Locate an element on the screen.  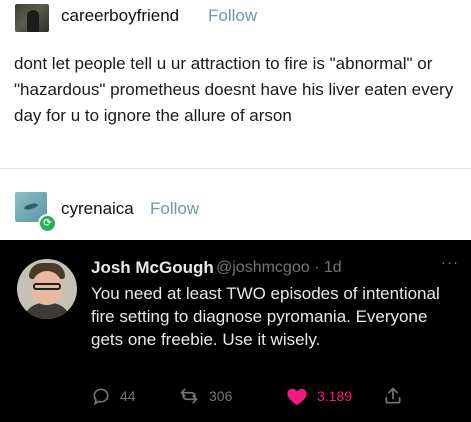
tweet-avatar is located at coordinates (47, 289).